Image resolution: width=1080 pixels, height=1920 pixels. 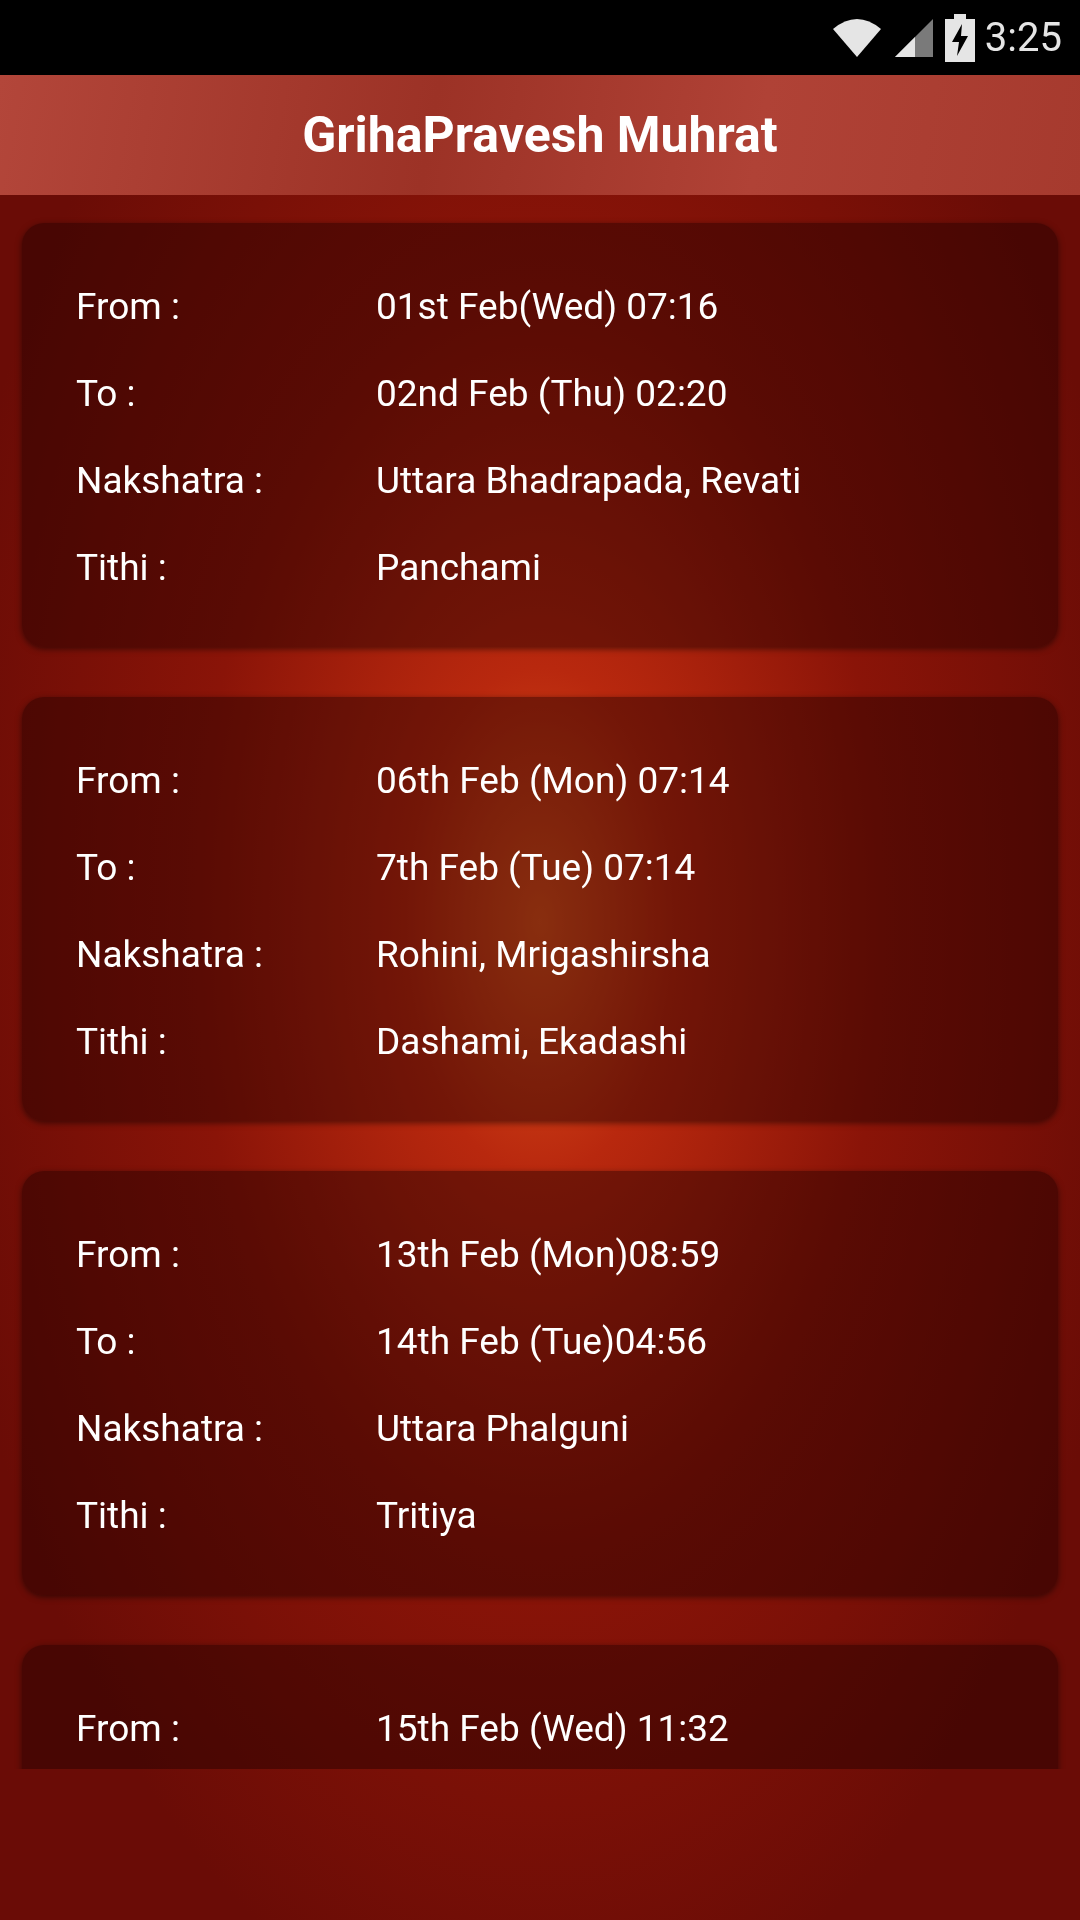 What do you see at coordinates (552, 393) in the screenshot?
I see `field-value: 02nd Feb (Thu) 02:20` at bounding box center [552, 393].